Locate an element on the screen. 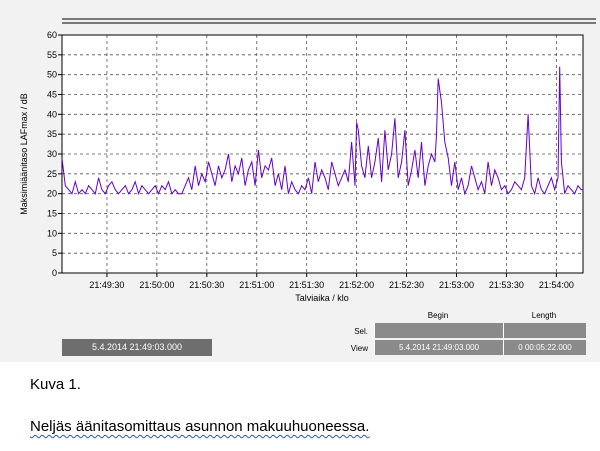 Image resolution: width=600 pixels, height=451 pixels. start-time-display: 5.4.2014 21:49:03.000 is located at coordinates (137, 347).